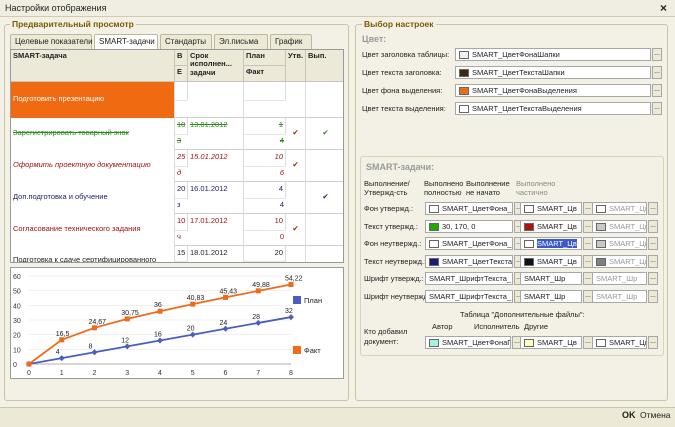  Describe the element at coordinates (265, 253) in the screenshot. I see `task-plan: 20` at that location.